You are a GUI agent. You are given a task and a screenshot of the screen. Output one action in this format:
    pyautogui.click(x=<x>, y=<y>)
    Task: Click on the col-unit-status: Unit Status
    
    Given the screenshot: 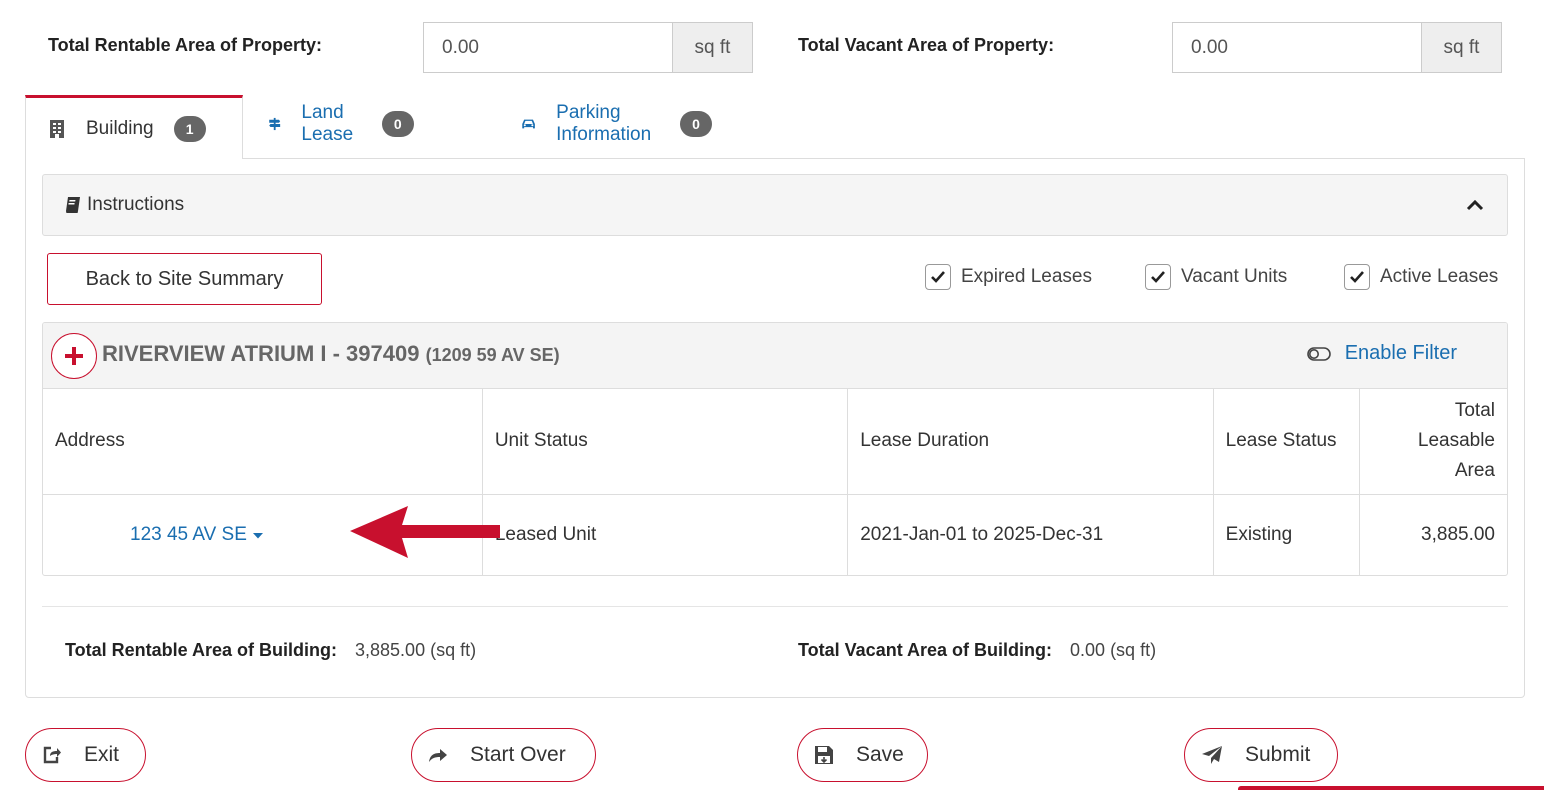 What is the action you would take?
    pyautogui.click(x=665, y=442)
    